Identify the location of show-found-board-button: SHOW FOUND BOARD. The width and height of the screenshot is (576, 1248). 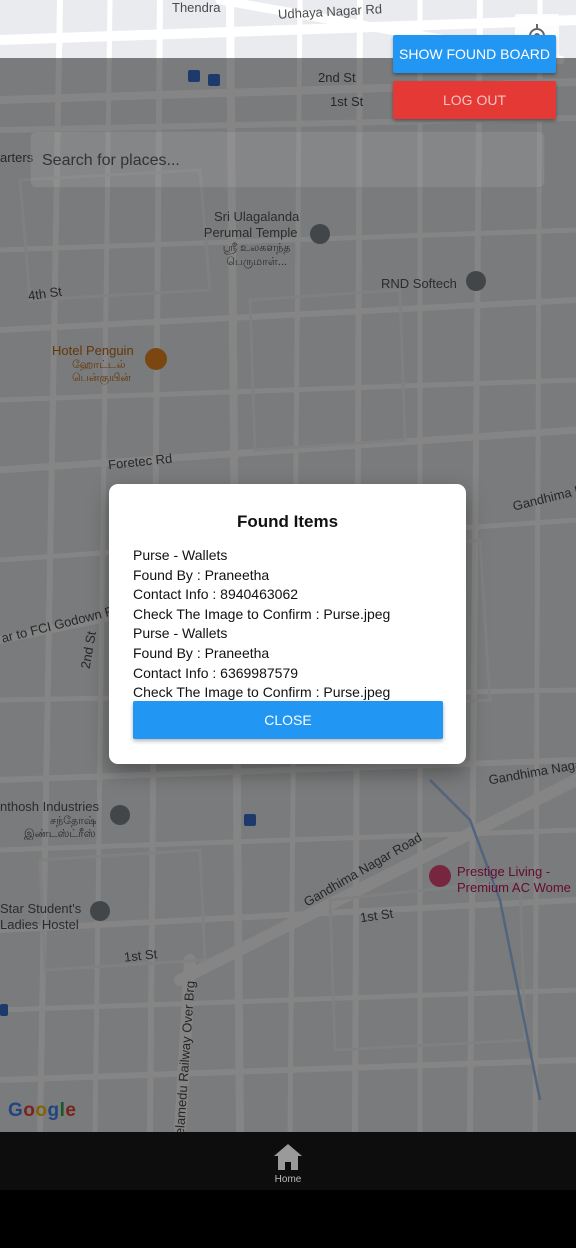
(474, 54).